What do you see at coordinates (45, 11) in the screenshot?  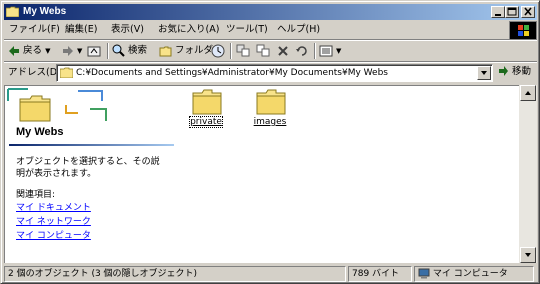 I see `window-title: My Webs` at bounding box center [45, 11].